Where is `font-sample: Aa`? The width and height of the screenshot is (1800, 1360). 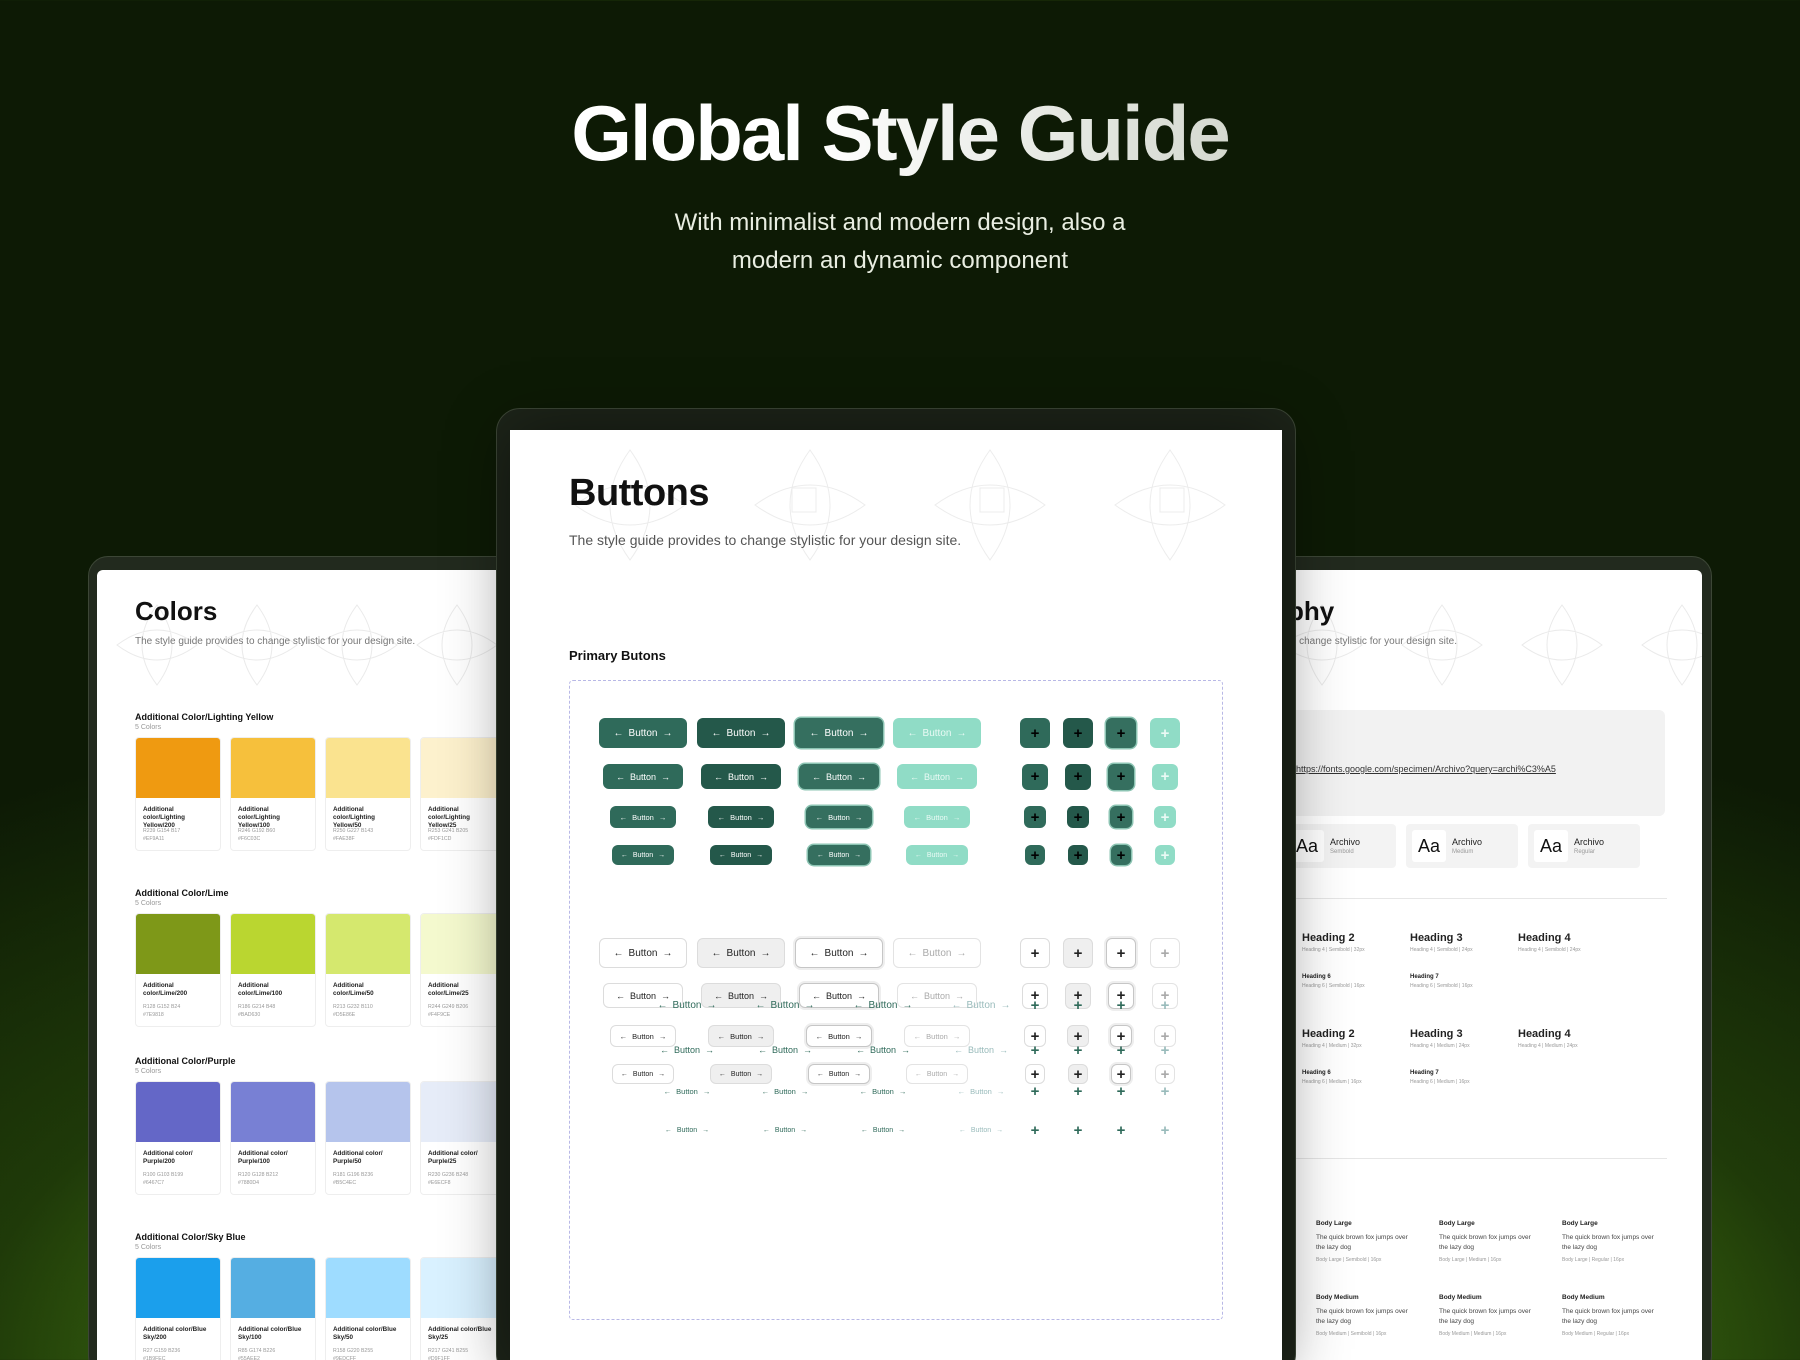 font-sample: Aa is located at coordinates (1429, 846).